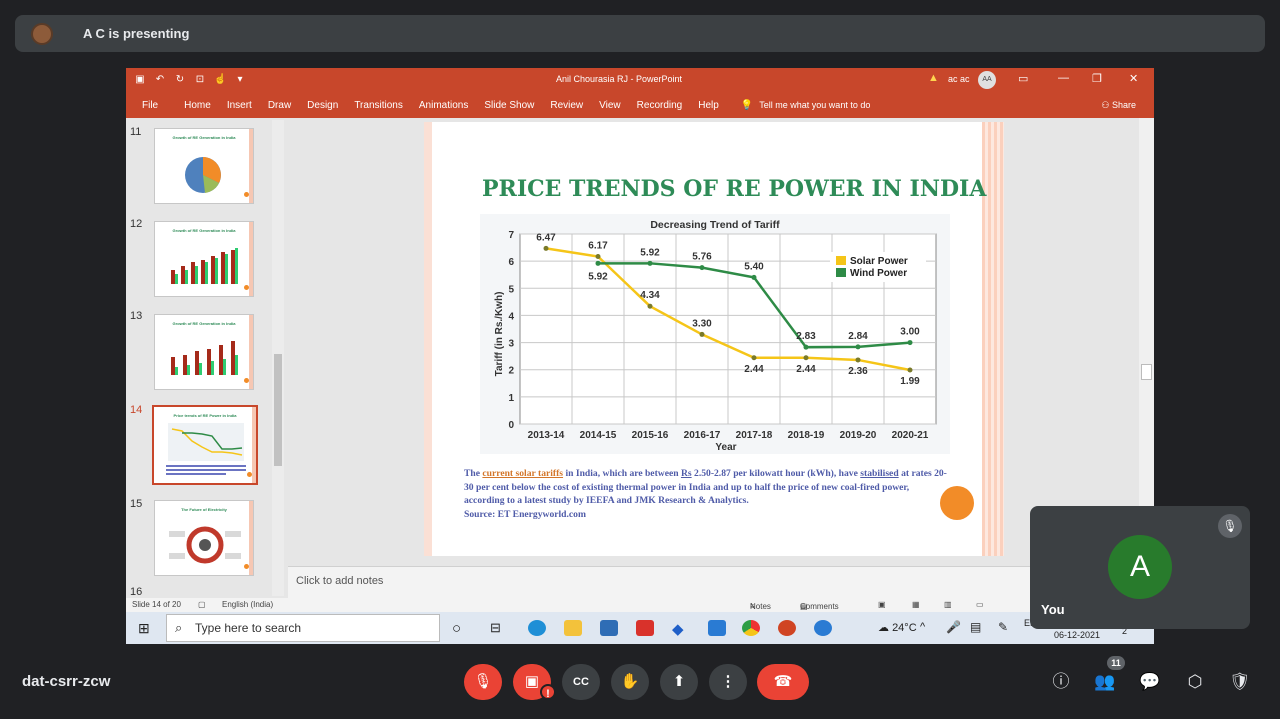 The width and height of the screenshot is (1280, 719). Describe the element at coordinates (1003, 627) in the screenshot. I see `pen-tray-icon: ✎` at that location.